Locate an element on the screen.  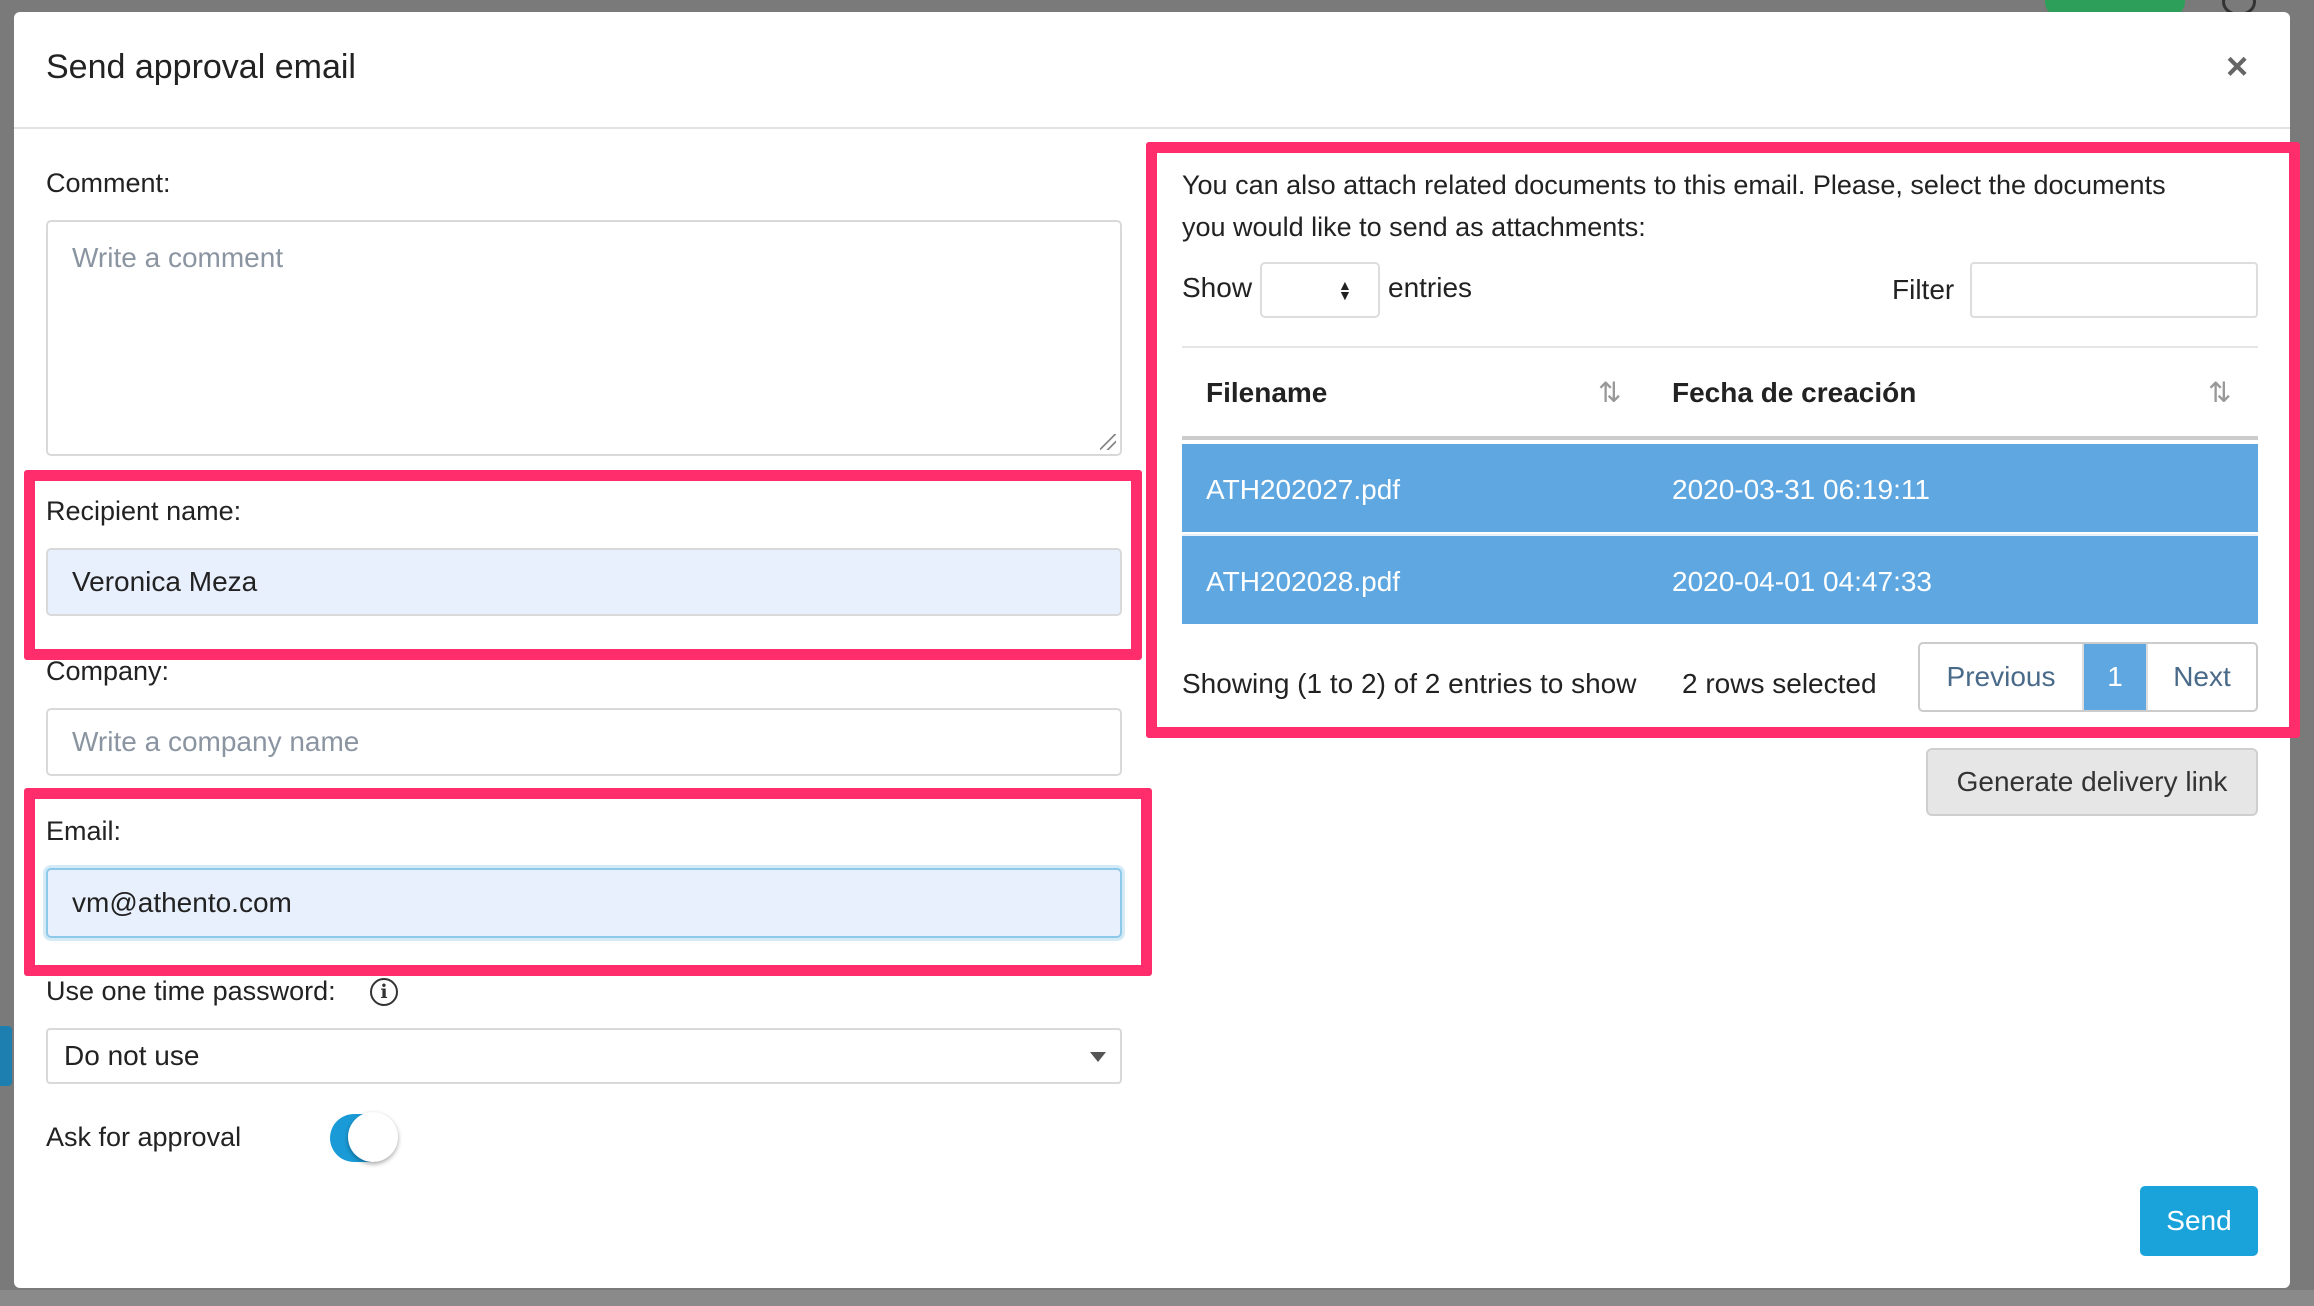
entries-label: entries is located at coordinates (1430, 287).